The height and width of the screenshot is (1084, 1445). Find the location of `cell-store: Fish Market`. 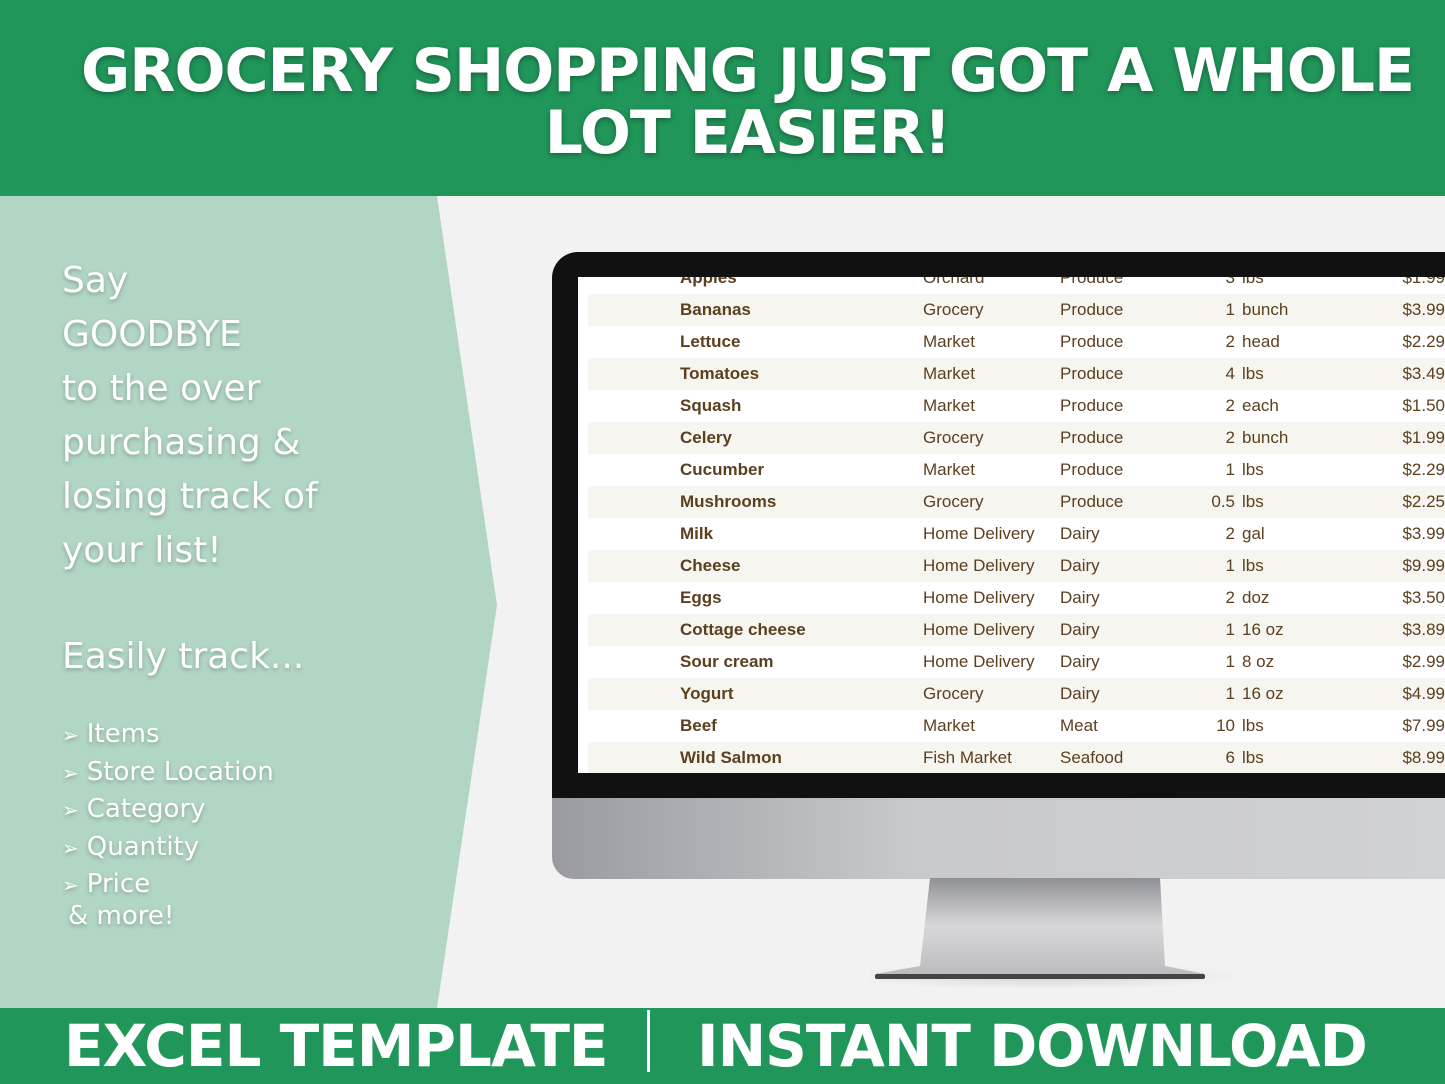

cell-store: Fish Market is located at coordinates (967, 757).